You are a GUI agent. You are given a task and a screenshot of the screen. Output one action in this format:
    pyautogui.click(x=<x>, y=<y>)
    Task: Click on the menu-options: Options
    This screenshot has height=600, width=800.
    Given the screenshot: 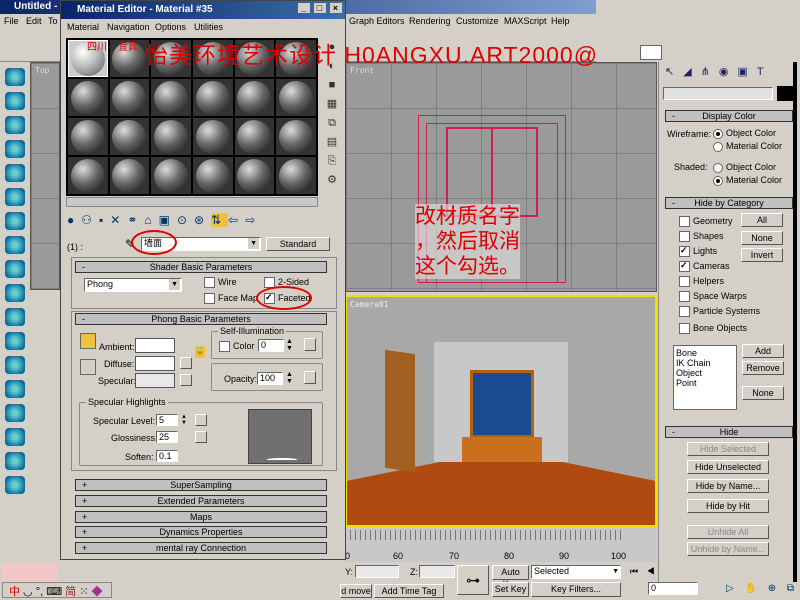 What is the action you would take?
    pyautogui.click(x=170, y=27)
    